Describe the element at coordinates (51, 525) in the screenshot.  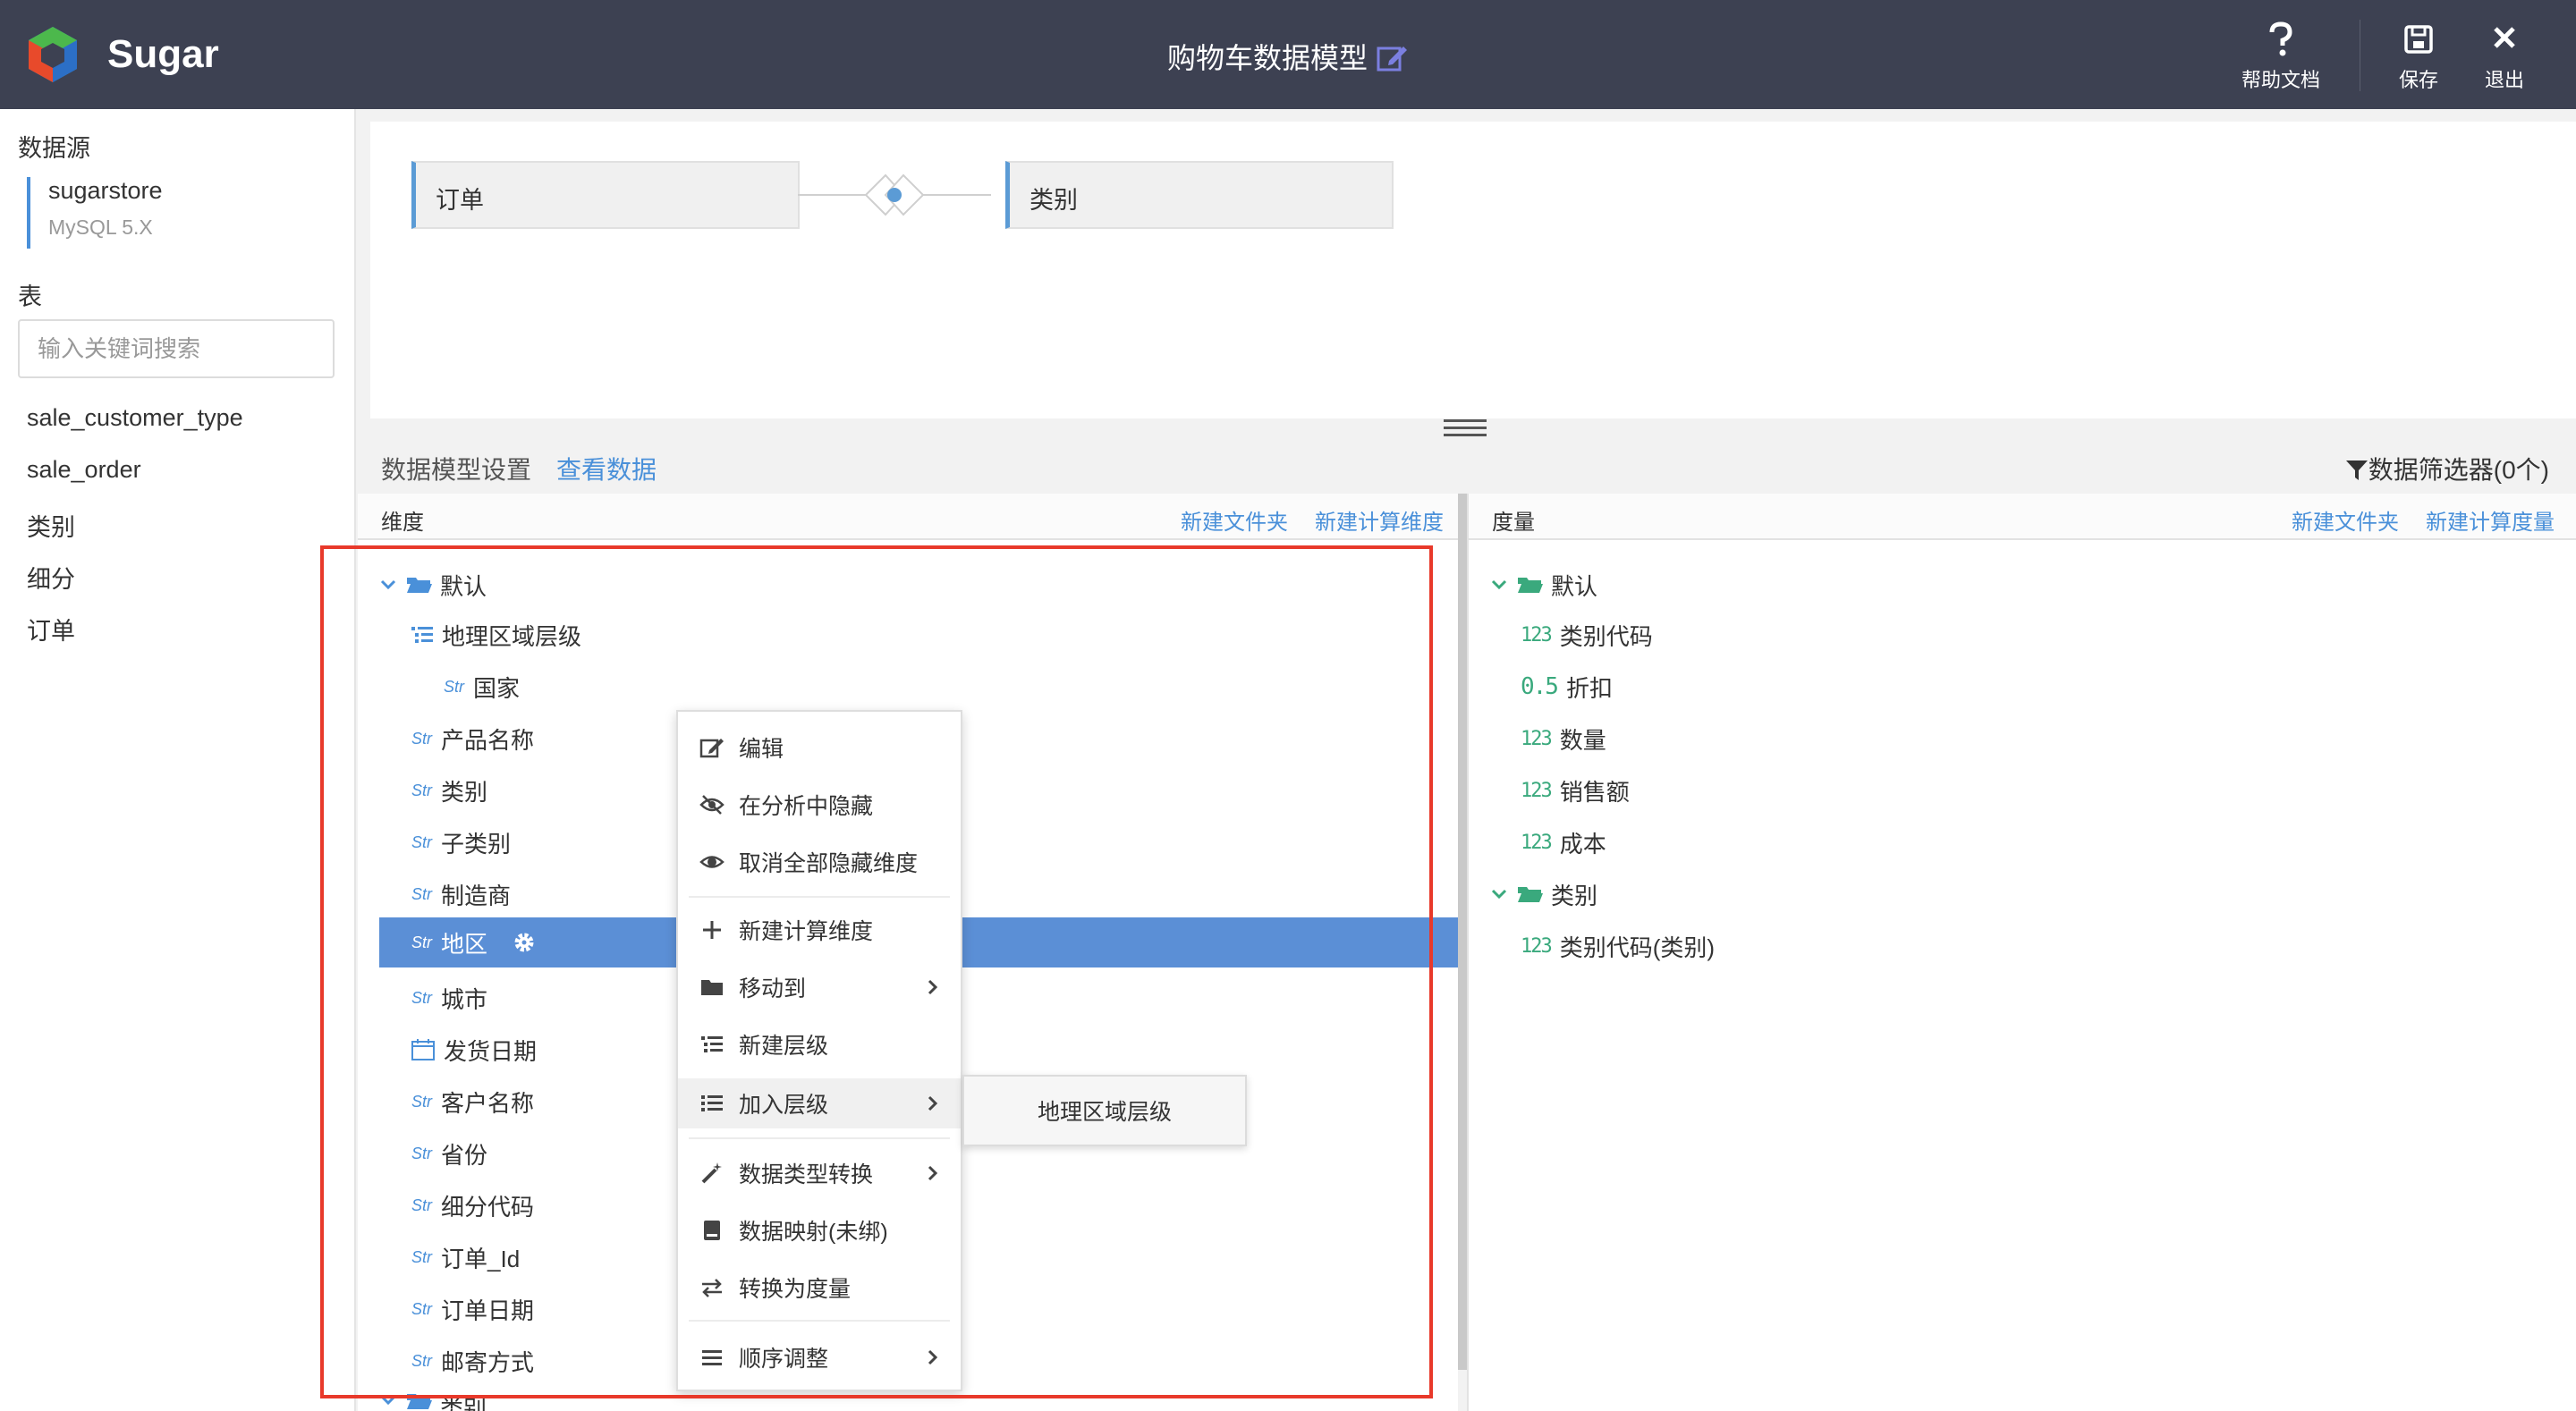
I see `table-item: 类别` at that location.